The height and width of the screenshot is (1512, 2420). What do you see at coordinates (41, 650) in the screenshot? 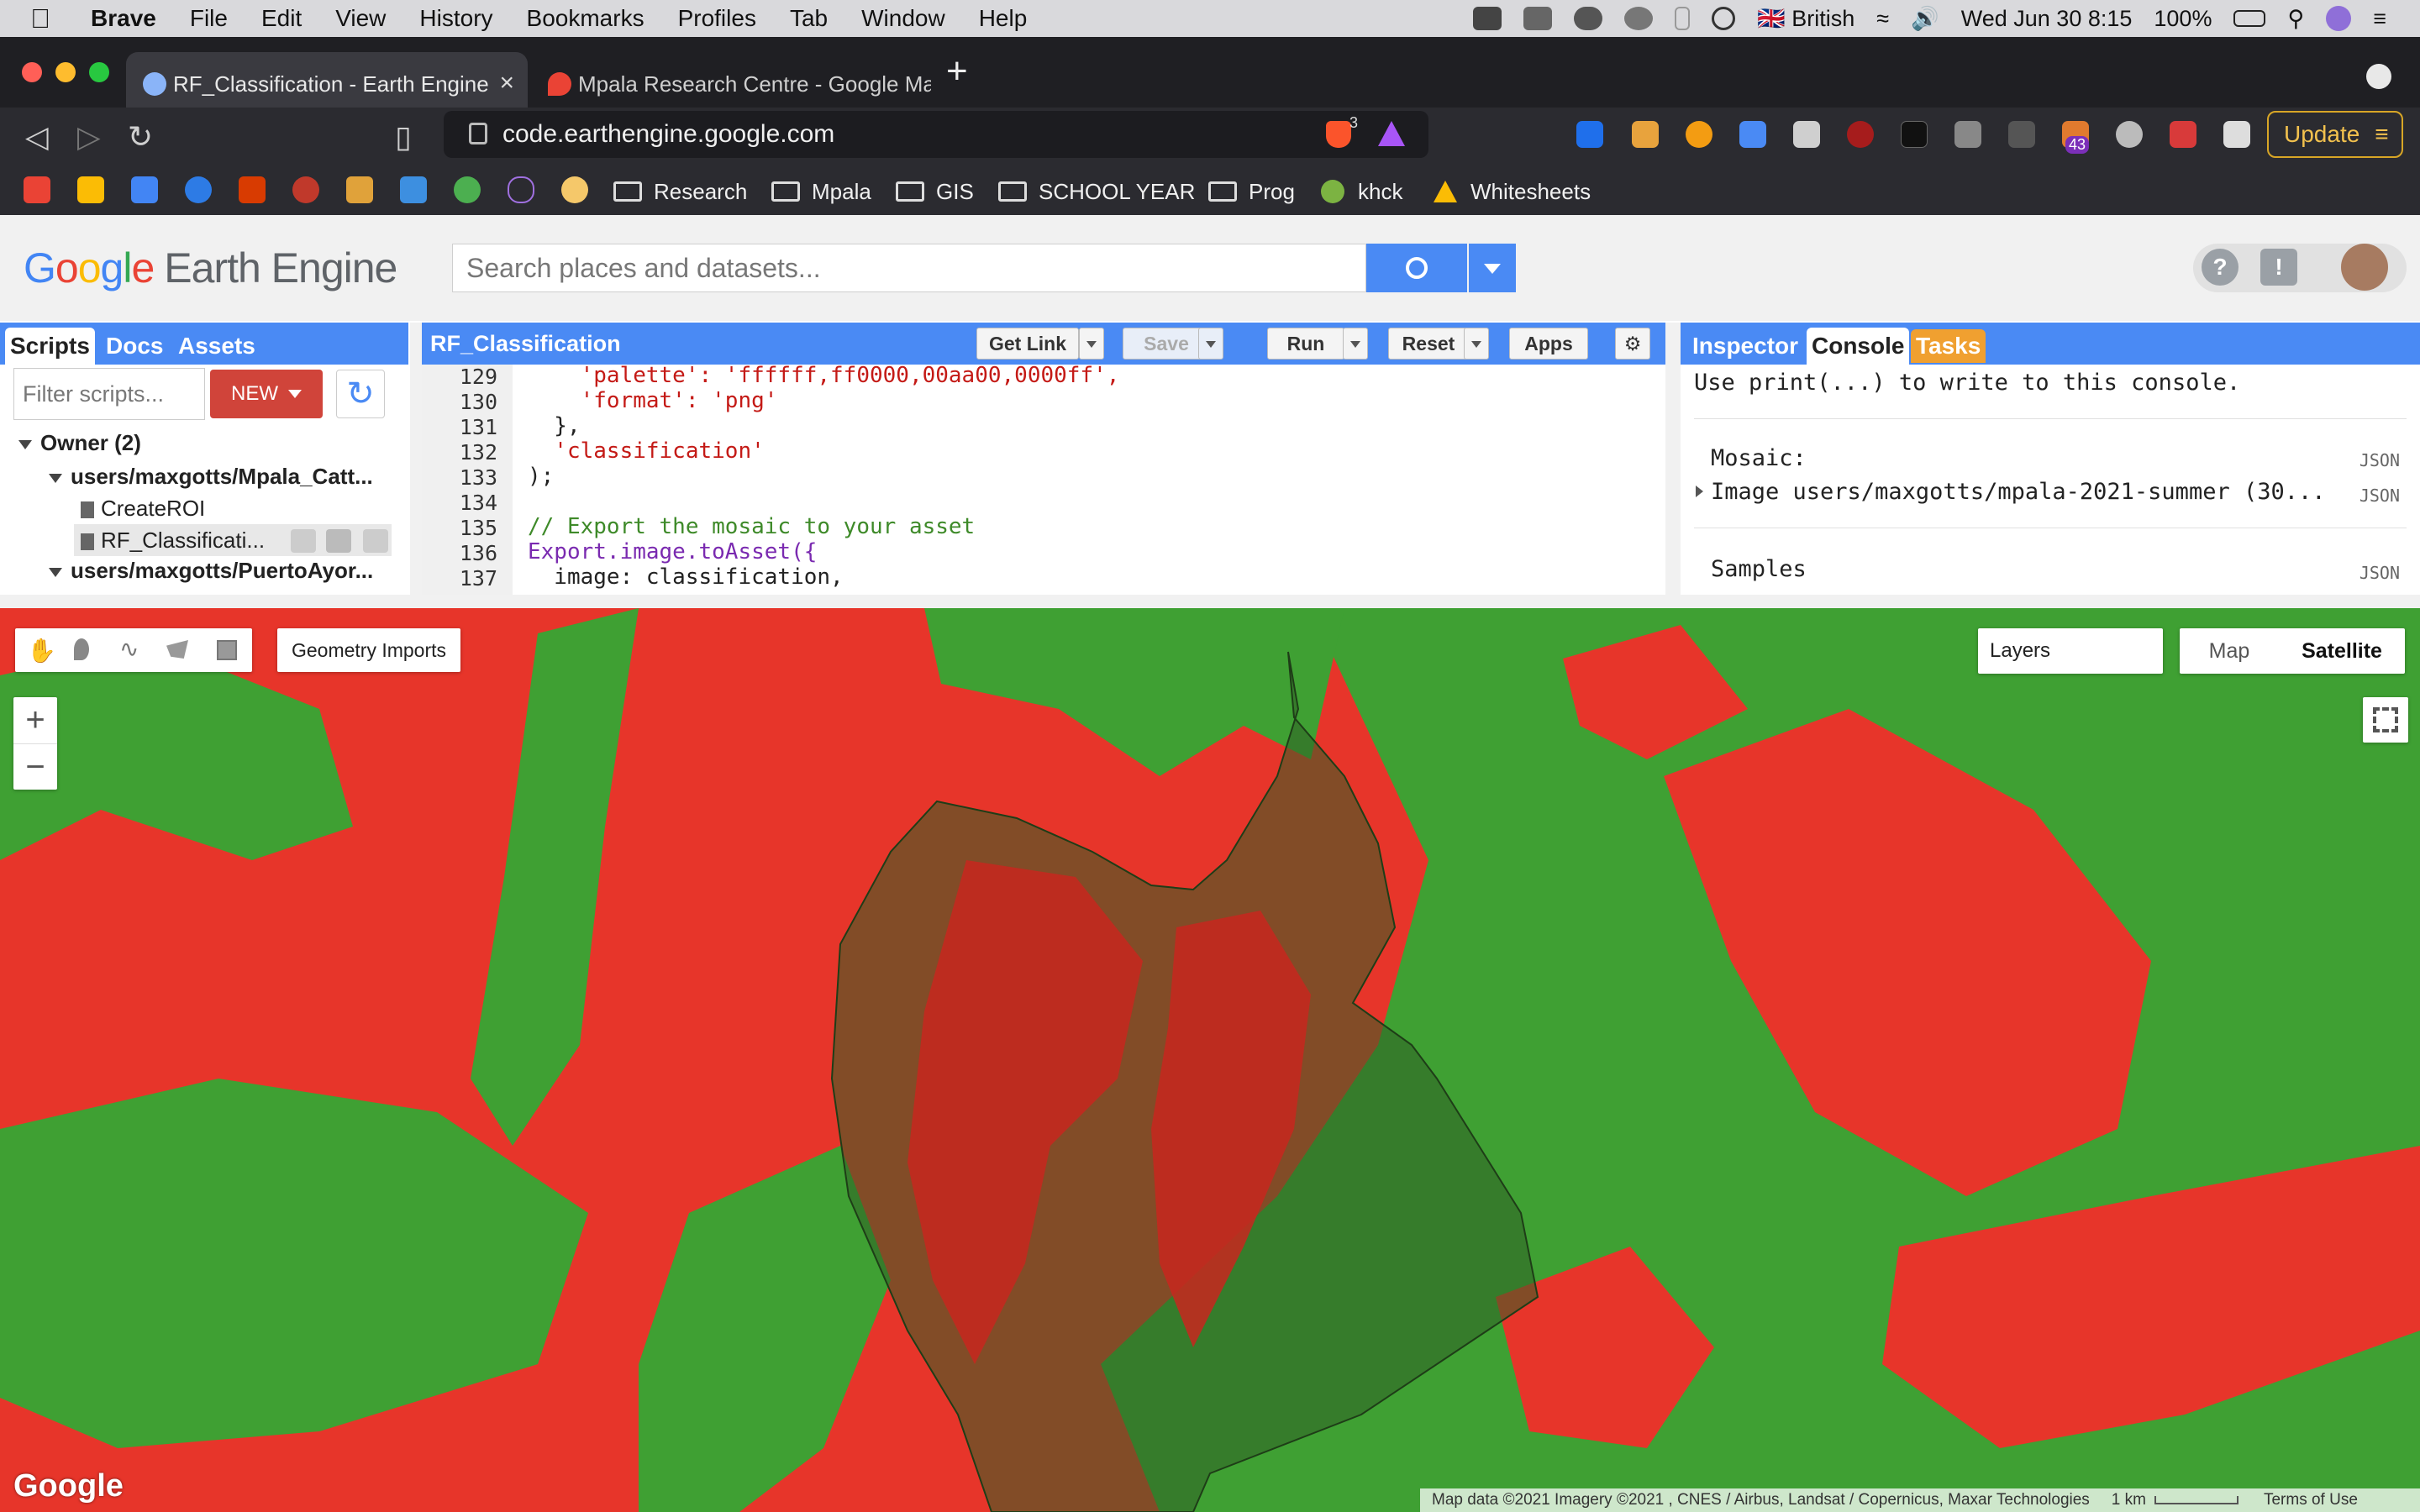
I see `pan-hand-icon: ✋` at bounding box center [41, 650].